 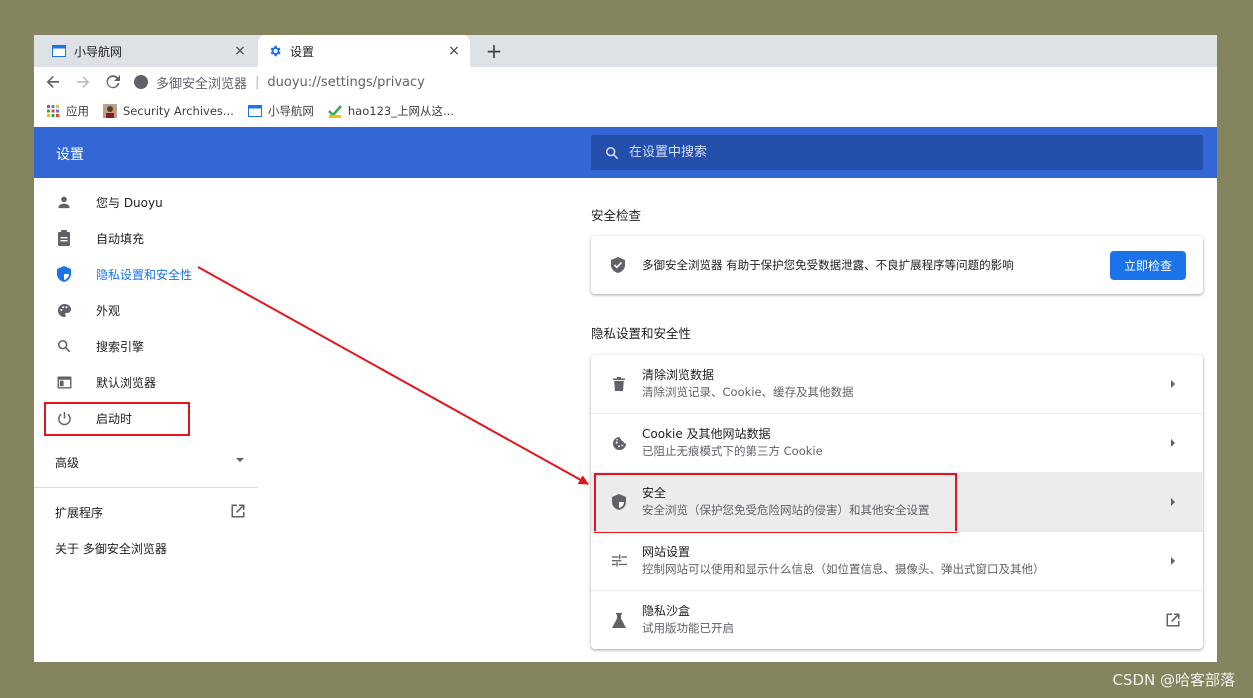 I want to click on row-text: 网站设置 控制网站可以使用和显示什么信息（如位置信息、摄像头、弹出式窗口及其他）, so click(x=903, y=561).